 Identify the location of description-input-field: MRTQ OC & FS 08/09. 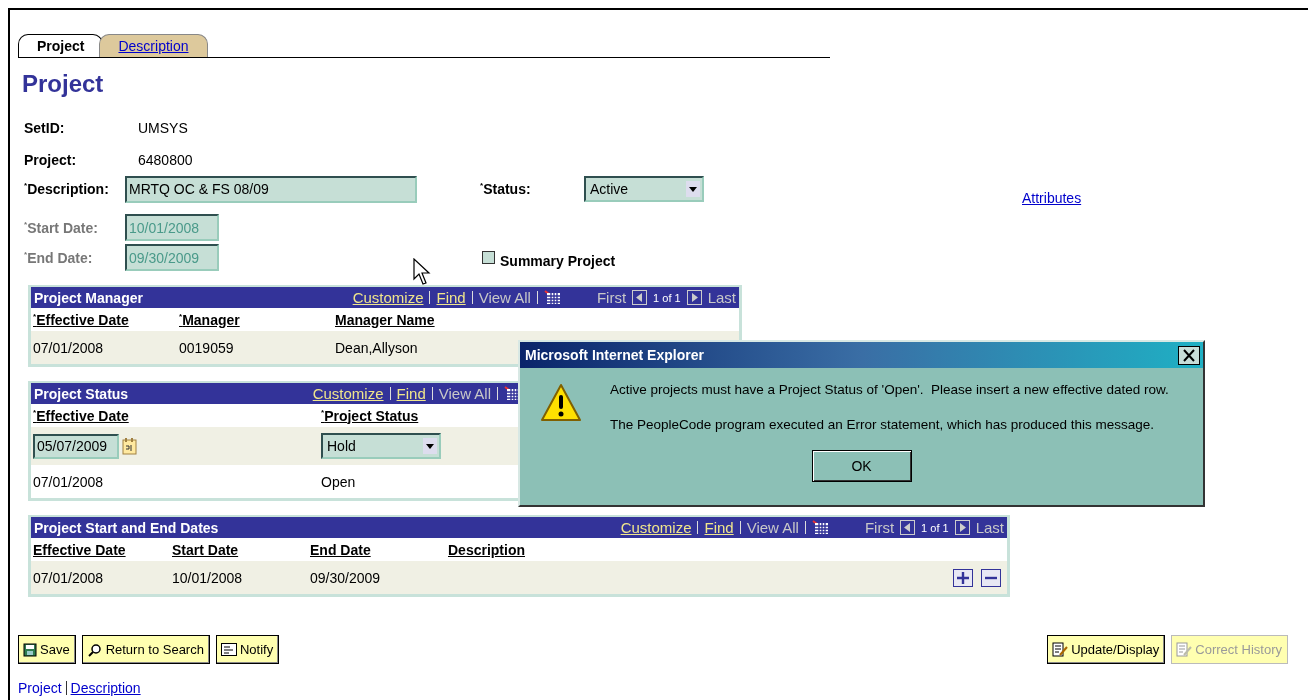
(271, 189).